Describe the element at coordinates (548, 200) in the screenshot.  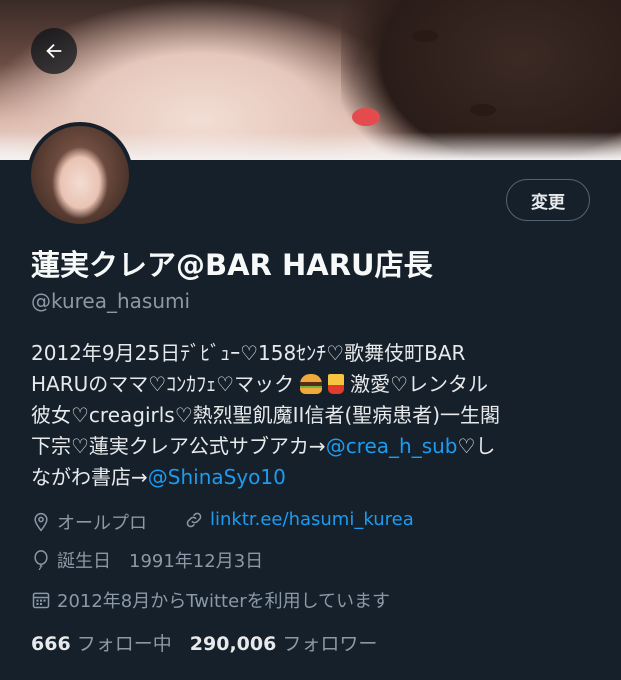
I see `edit-profile-button: 変更` at that location.